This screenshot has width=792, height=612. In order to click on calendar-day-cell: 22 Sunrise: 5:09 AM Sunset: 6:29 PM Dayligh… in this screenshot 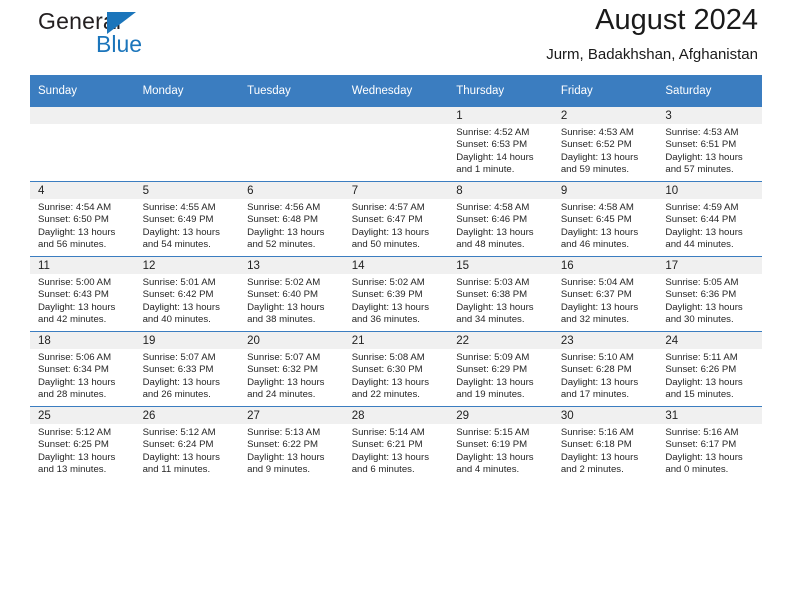, I will do `click(500, 369)`.